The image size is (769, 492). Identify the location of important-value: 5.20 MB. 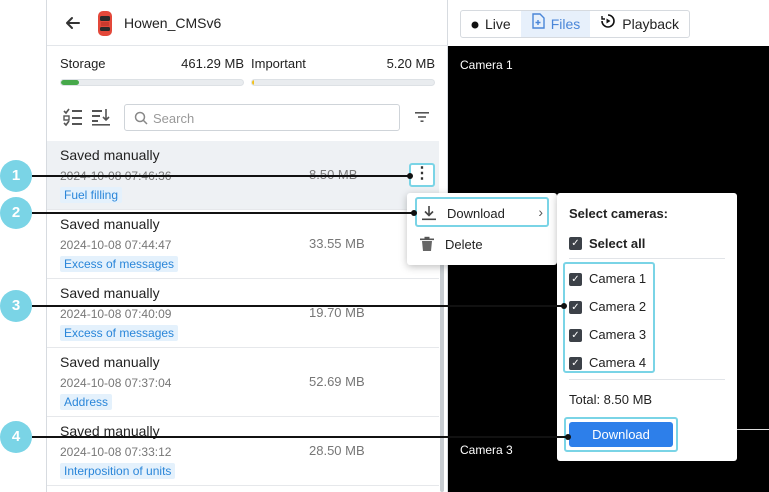
(410, 63).